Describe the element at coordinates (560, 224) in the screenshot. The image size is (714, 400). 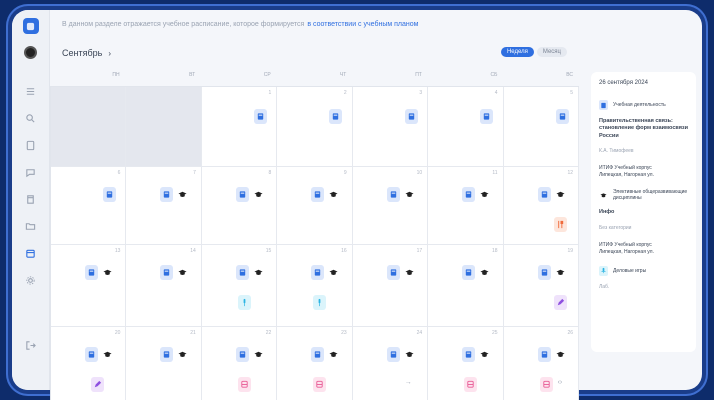
I see `fork-knife-icon` at that location.